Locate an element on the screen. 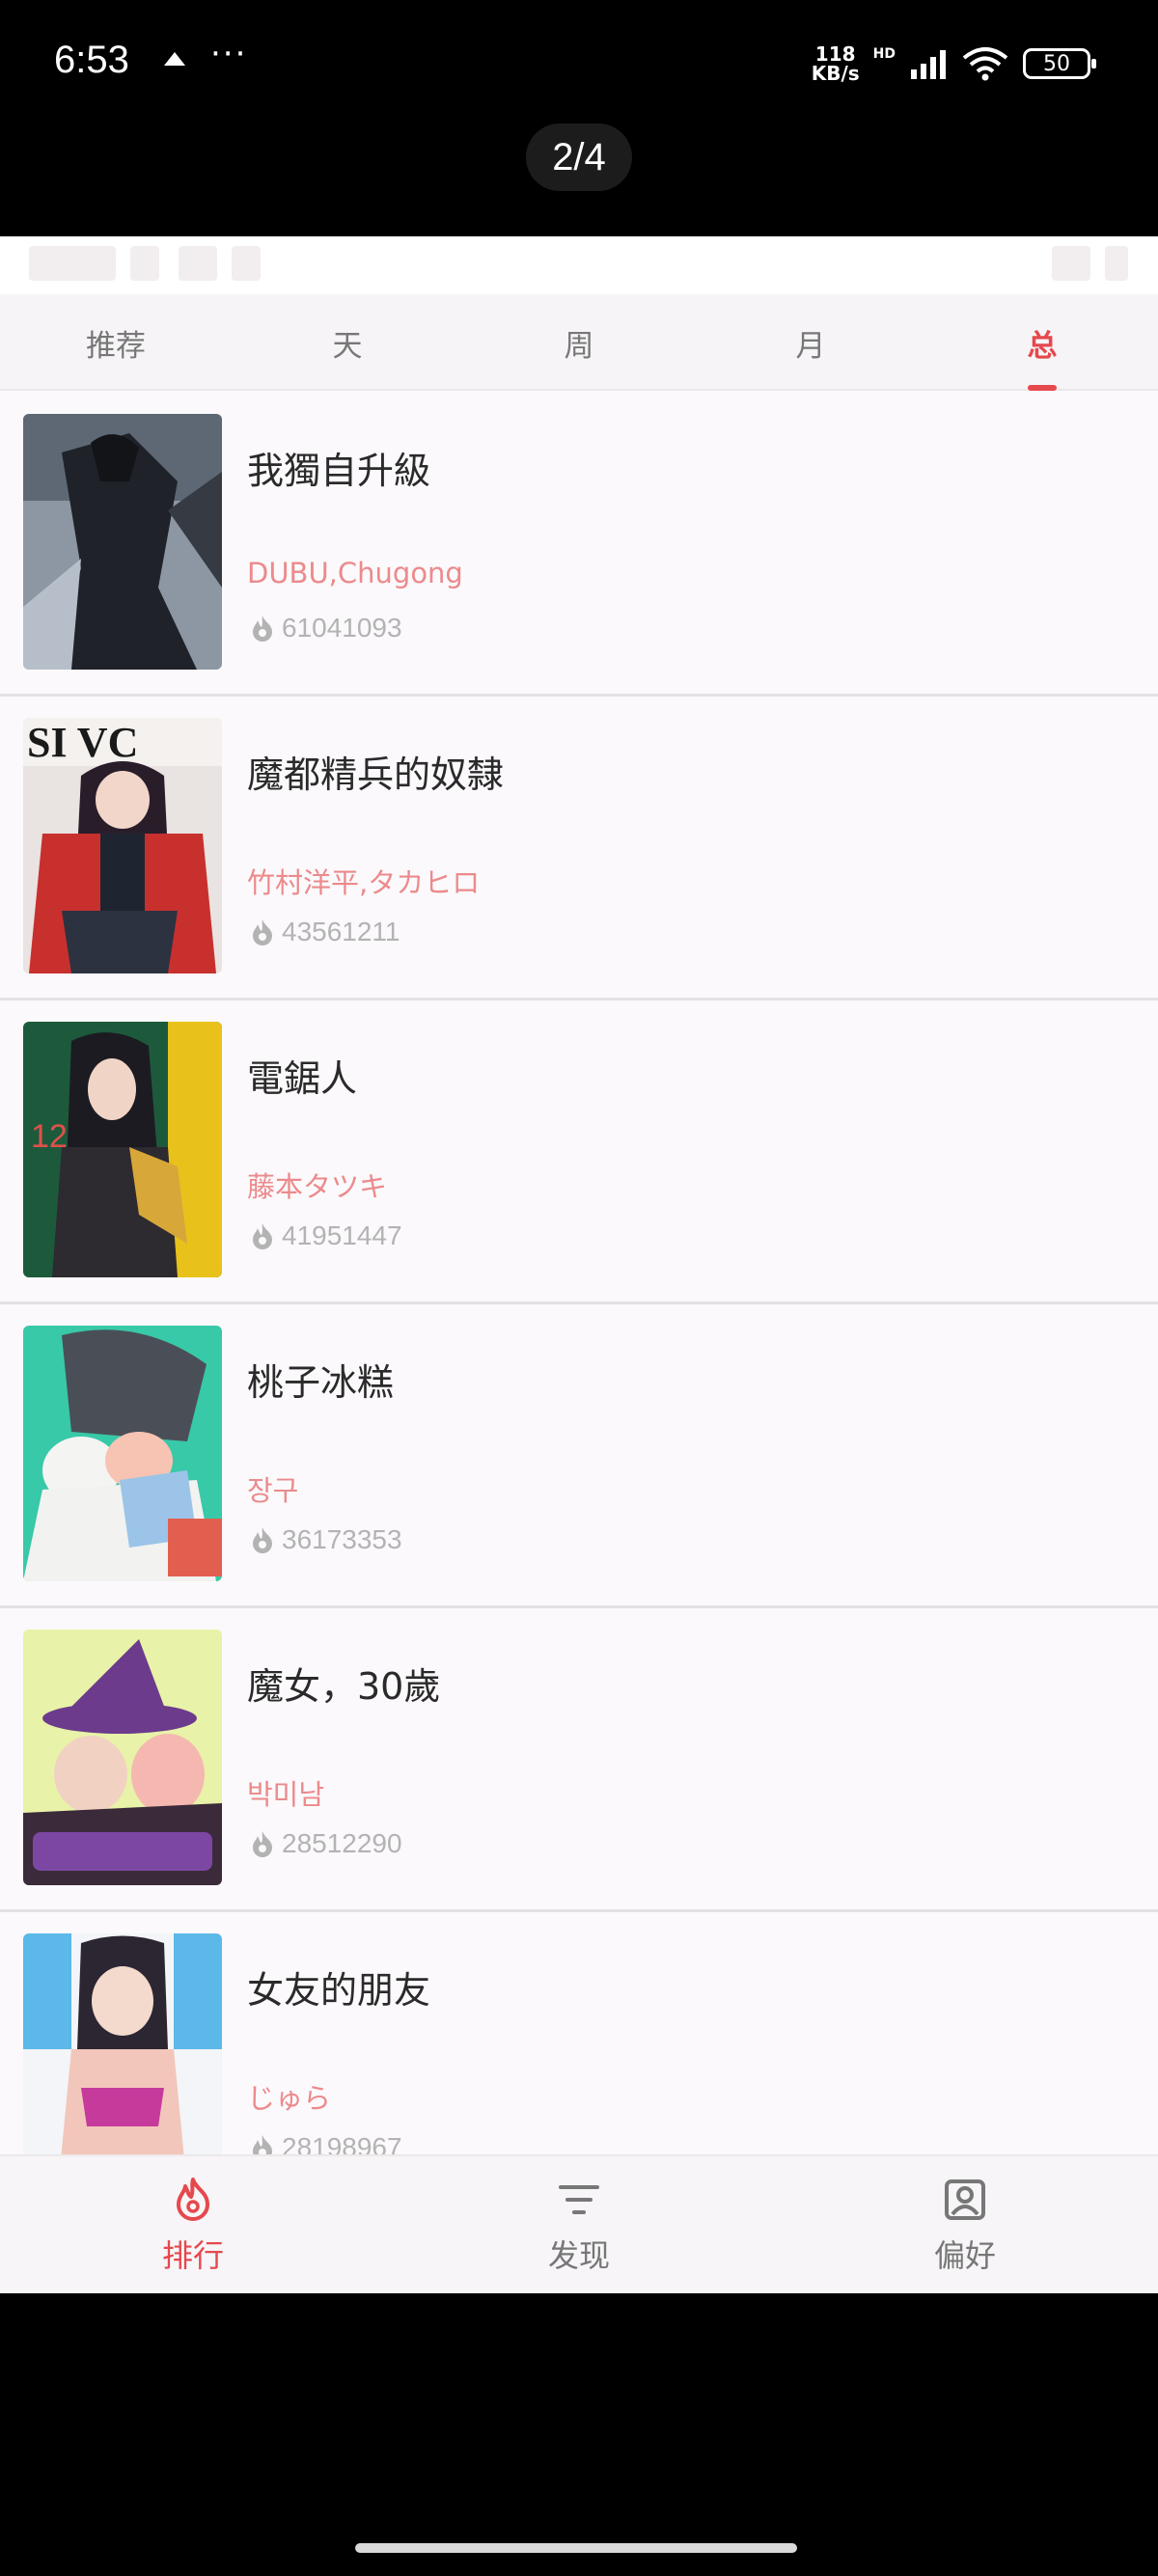 This screenshot has height=2576, width=1158. notification-icon is located at coordinates (174, 59).